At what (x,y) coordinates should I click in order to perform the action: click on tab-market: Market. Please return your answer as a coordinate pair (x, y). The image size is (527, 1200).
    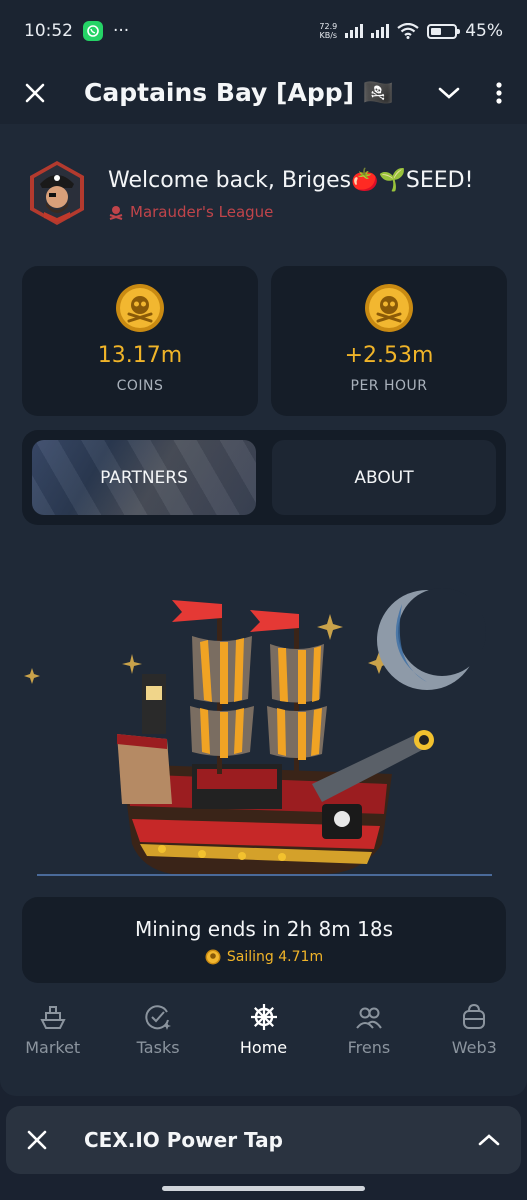
    Looking at the image, I should click on (52, 1042).